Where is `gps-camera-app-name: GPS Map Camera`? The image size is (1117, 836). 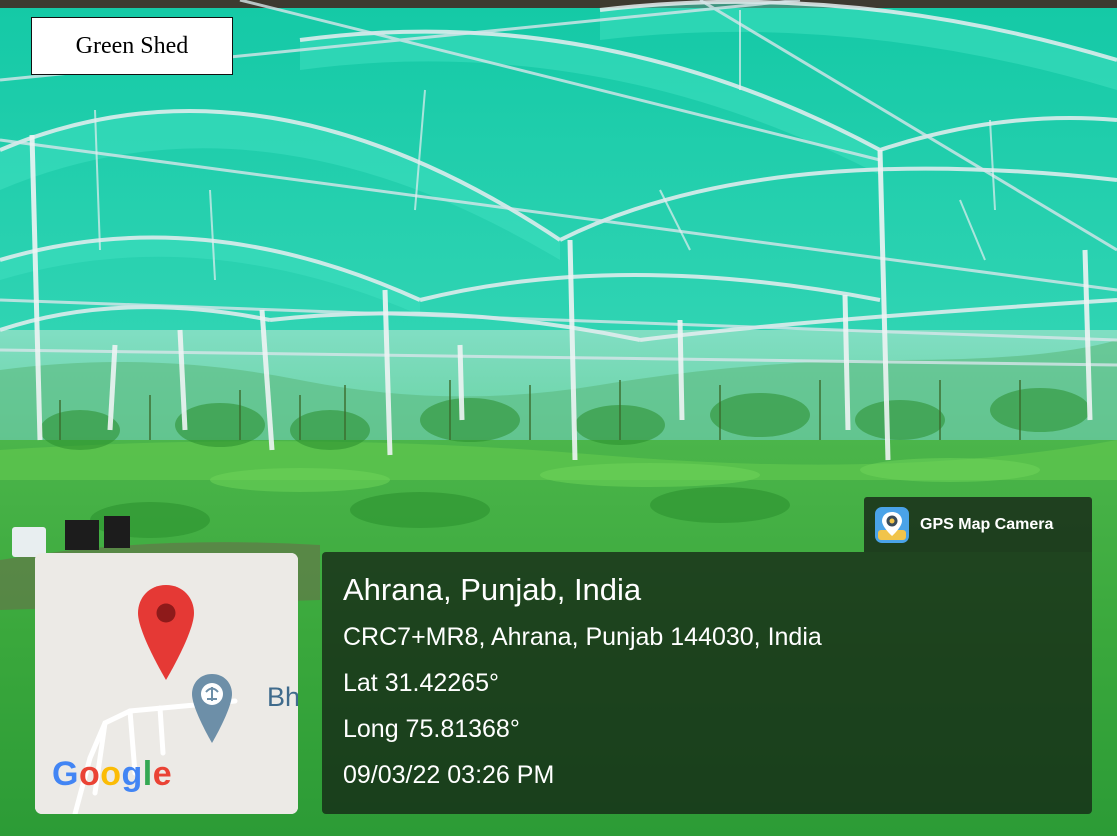 gps-camera-app-name: GPS Map Camera is located at coordinates (987, 524).